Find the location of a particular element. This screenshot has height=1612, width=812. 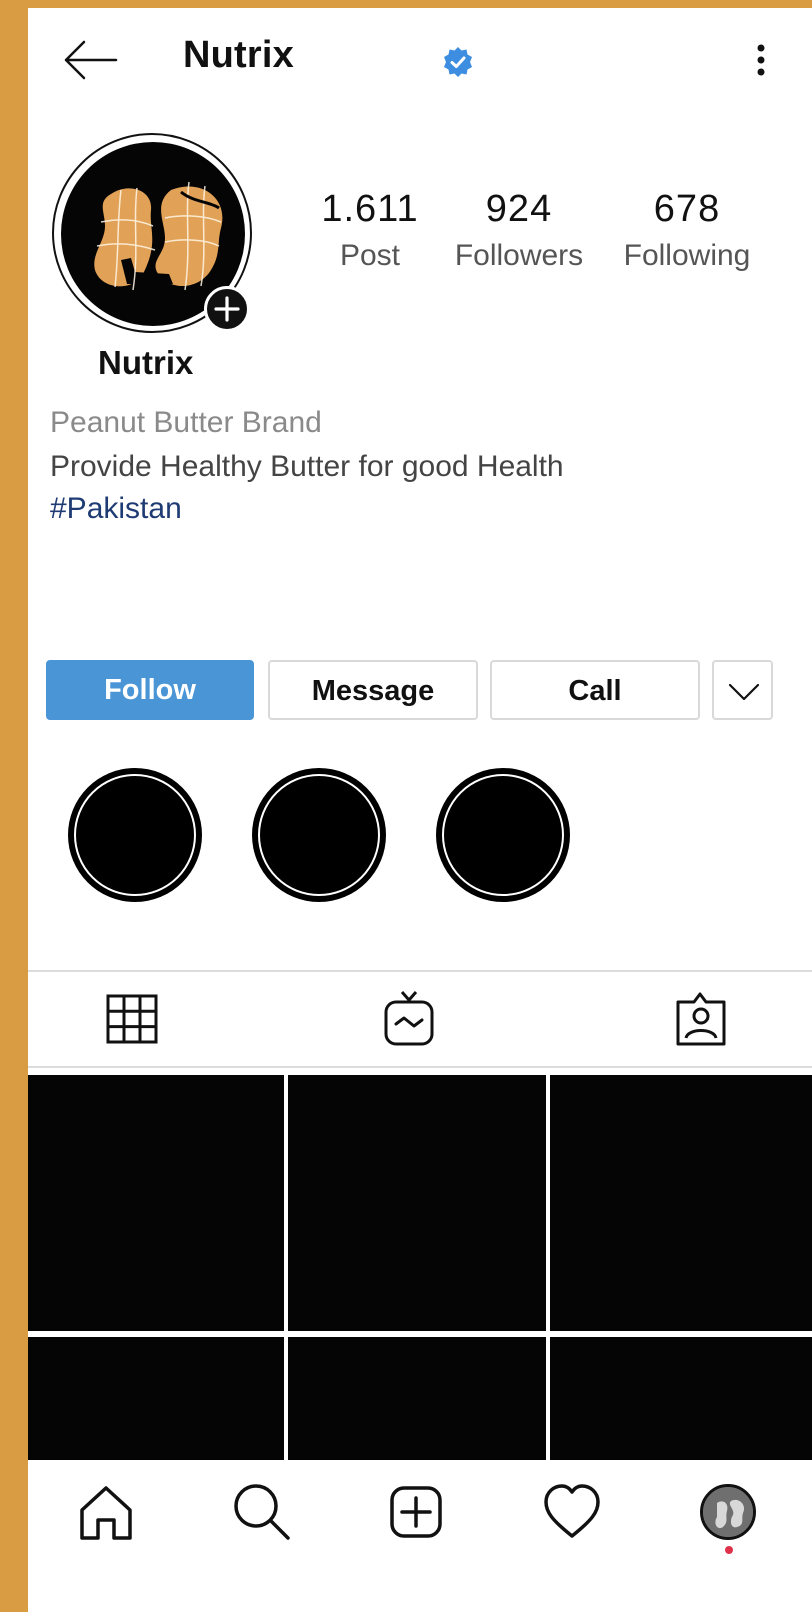

followers-count: 924 is located at coordinates (519, 209).